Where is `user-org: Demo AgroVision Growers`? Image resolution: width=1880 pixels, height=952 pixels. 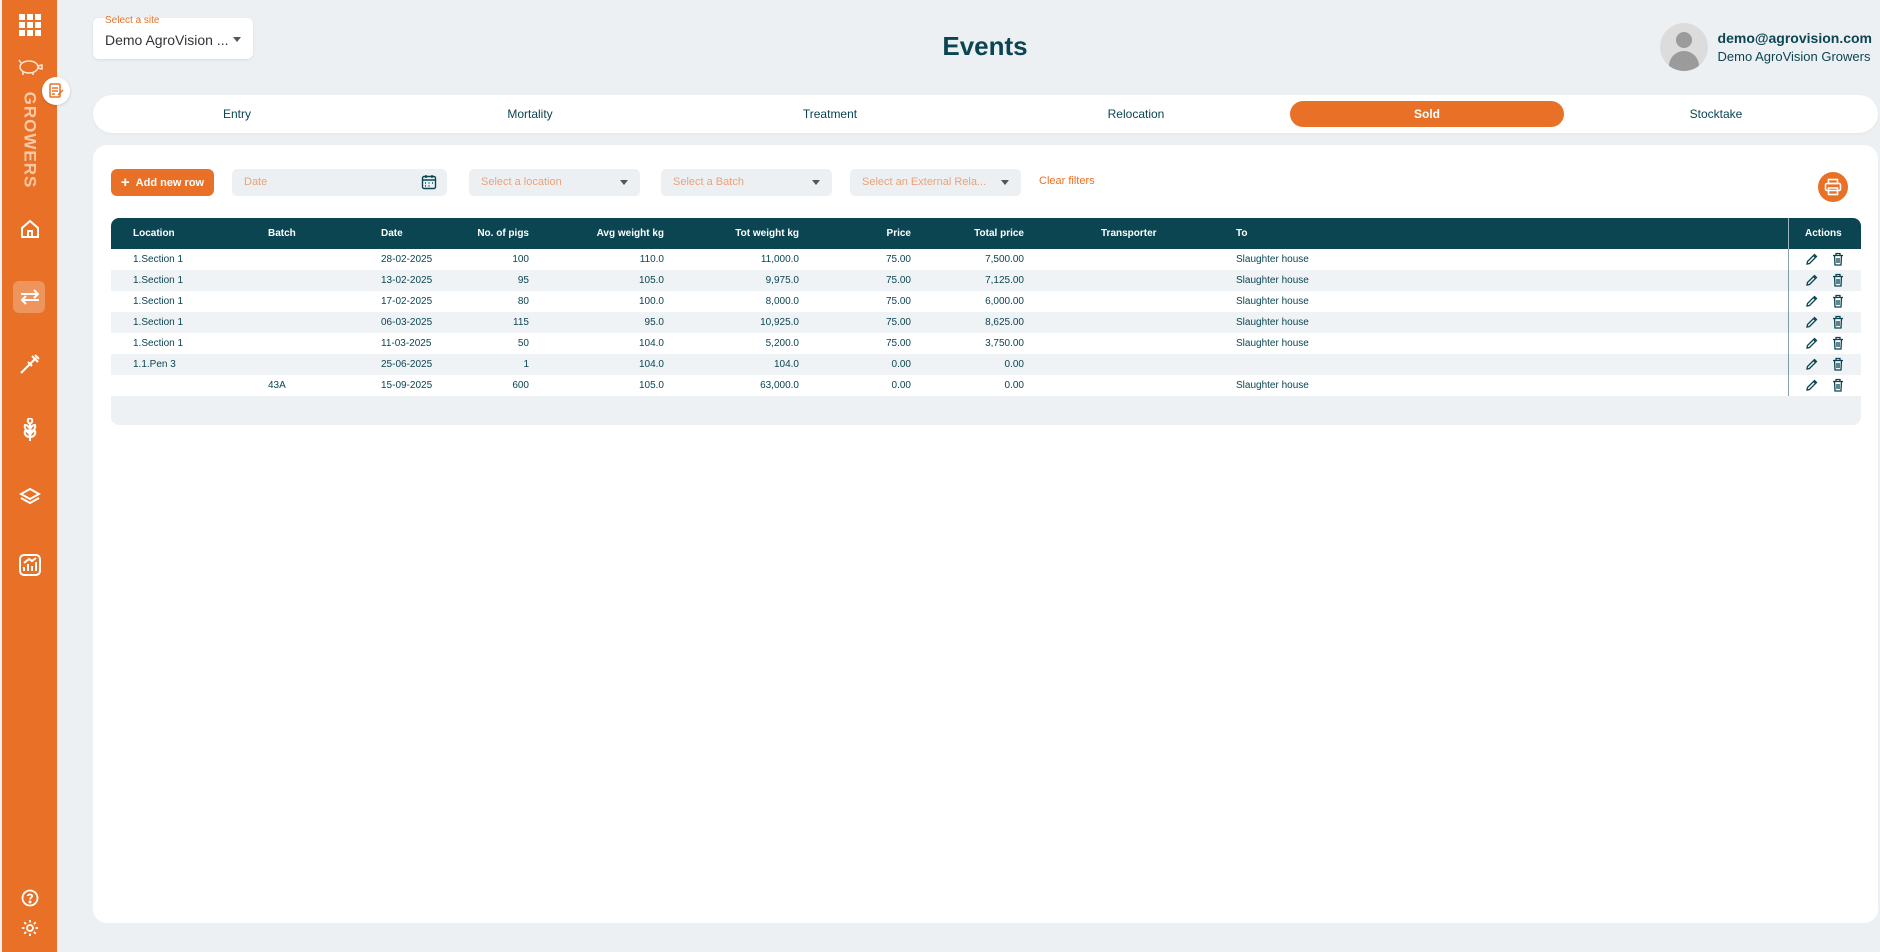
user-org: Demo AgroVision Growers is located at coordinates (1794, 56).